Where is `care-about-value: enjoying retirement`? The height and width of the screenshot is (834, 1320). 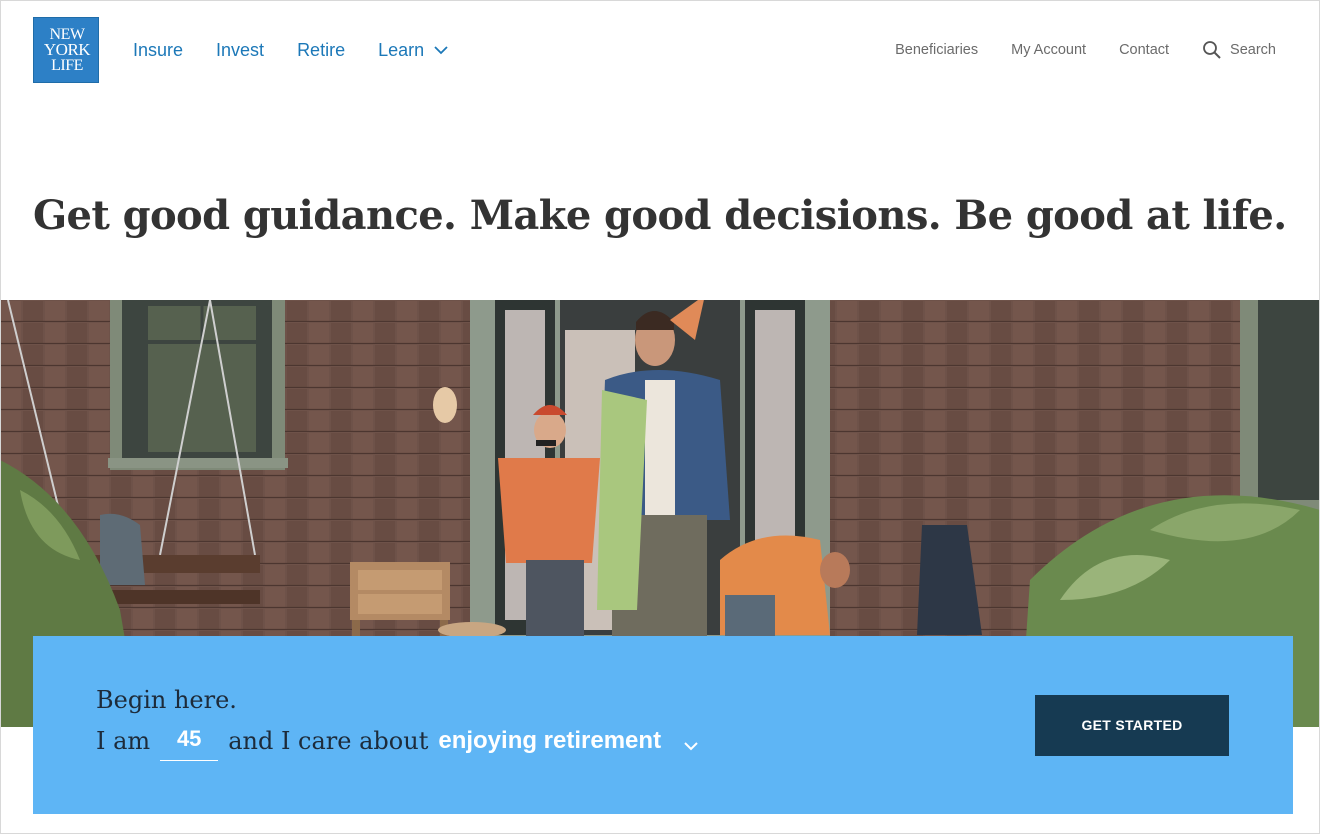 care-about-value: enjoying retirement is located at coordinates (550, 740).